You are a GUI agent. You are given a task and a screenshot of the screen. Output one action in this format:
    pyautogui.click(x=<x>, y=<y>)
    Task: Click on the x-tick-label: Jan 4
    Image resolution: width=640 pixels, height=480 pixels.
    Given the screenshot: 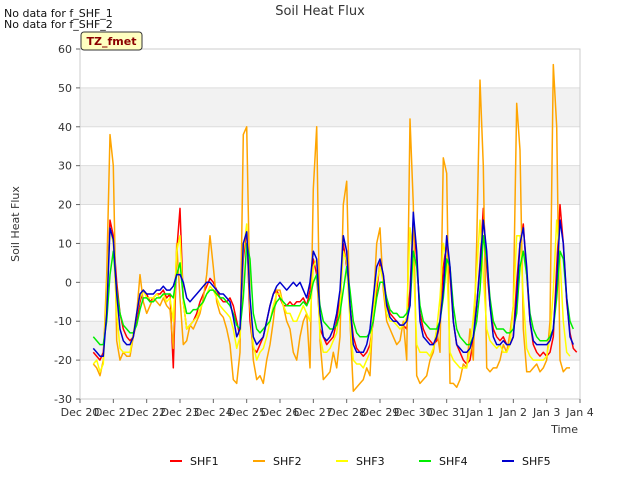 What is the action you would take?
    pyautogui.click(x=579, y=412)
    